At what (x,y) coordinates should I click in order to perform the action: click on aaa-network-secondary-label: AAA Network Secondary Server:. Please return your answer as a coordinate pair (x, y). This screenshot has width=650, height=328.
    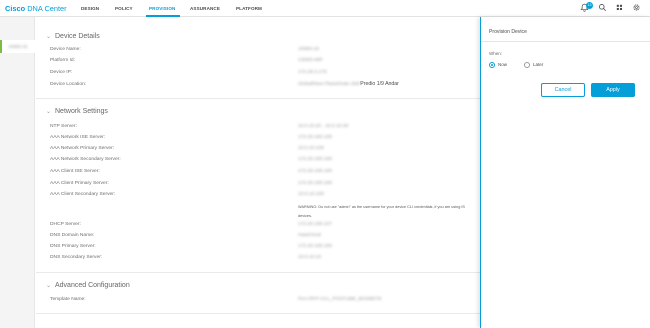
    Looking at the image, I should click on (85, 159).